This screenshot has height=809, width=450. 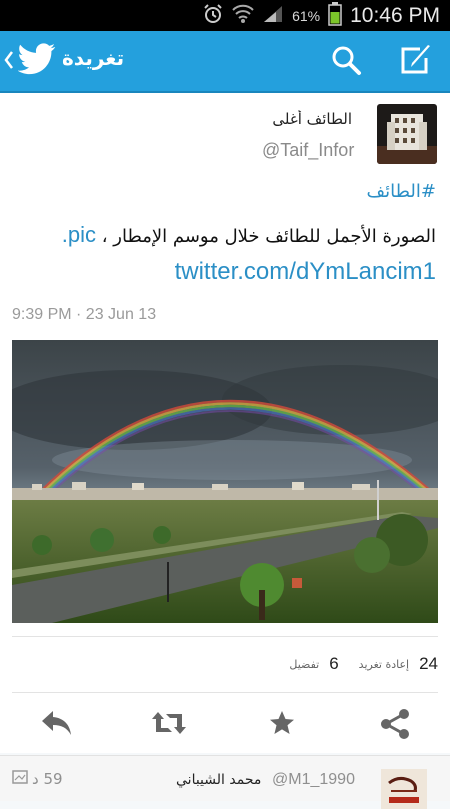 I want to click on tweet-timestamp: 9:39 PM · 23 Jun 13, so click(x=84, y=314).